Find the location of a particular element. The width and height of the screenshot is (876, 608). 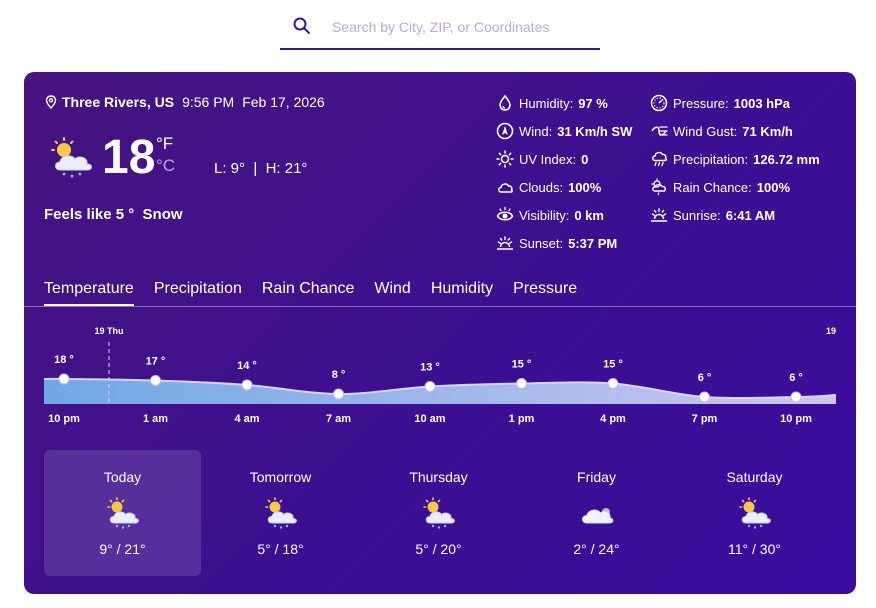

tab-wind: Wind is located at coordinates (392, 293).